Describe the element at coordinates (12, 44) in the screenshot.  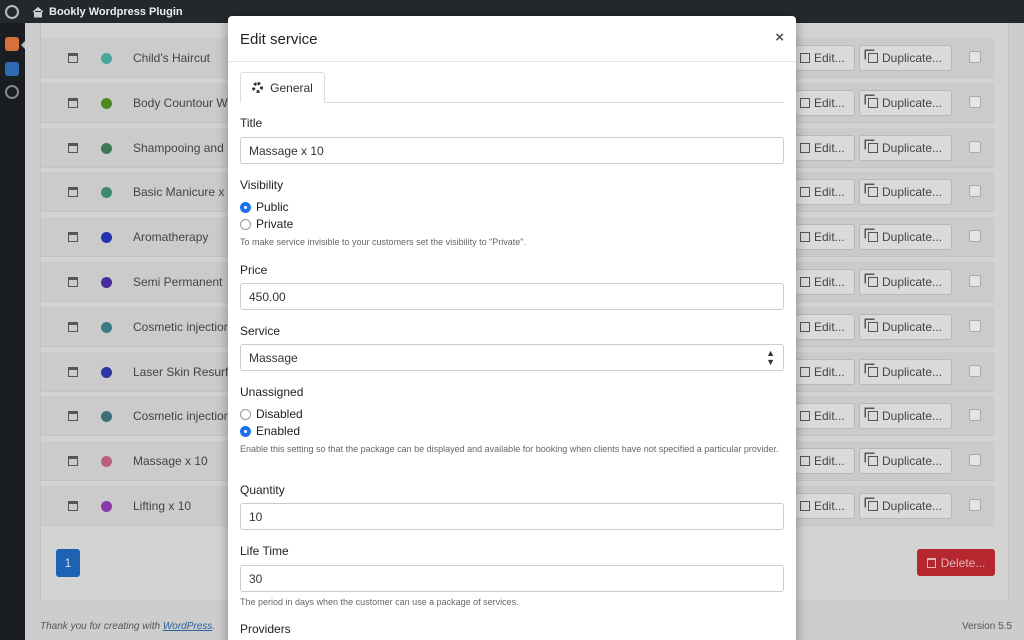
I see `bookly-menu-icon` at that location.